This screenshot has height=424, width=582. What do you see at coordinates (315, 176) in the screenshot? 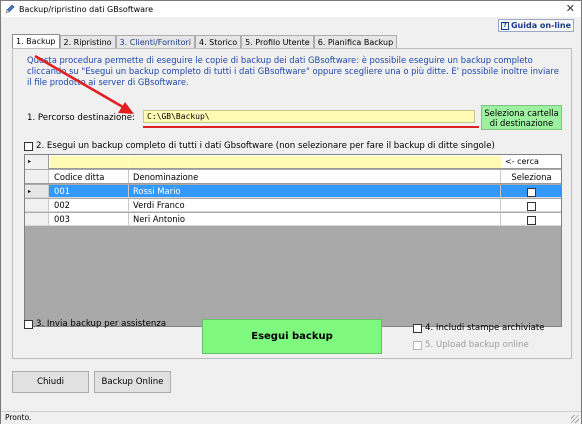
I see `column-header-name: Denominazione` at bounding box center [315, 176].